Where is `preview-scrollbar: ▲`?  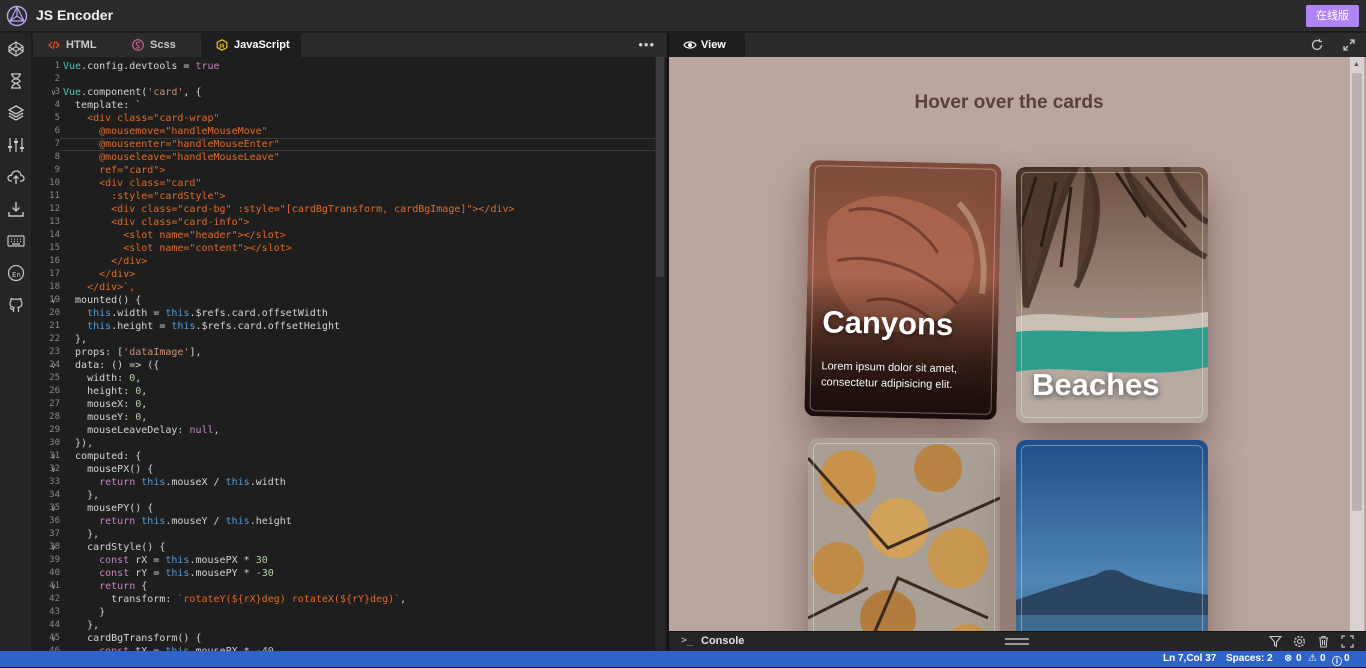 preview-scrollbar: ▲ is located at coordinates (1357, 344).